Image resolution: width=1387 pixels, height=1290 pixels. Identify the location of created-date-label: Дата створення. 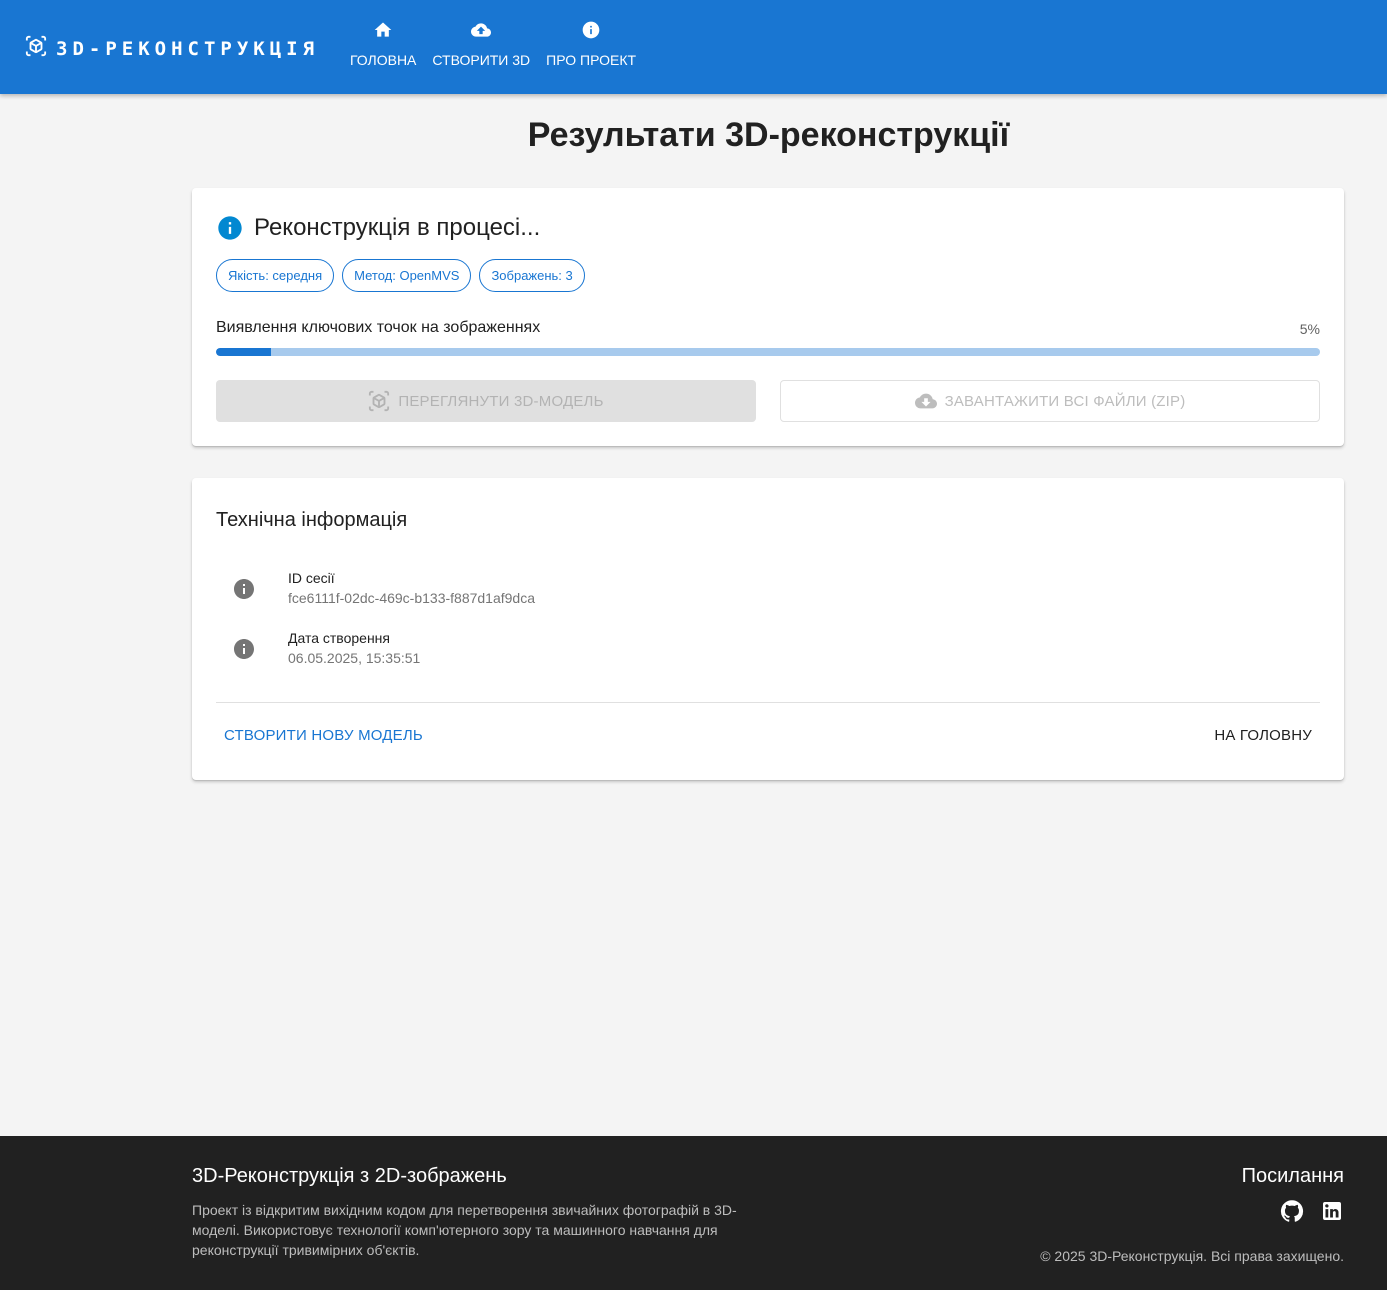
(339, 638).